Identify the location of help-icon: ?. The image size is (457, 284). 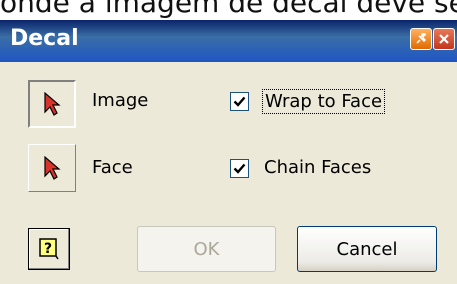
(49, 249).